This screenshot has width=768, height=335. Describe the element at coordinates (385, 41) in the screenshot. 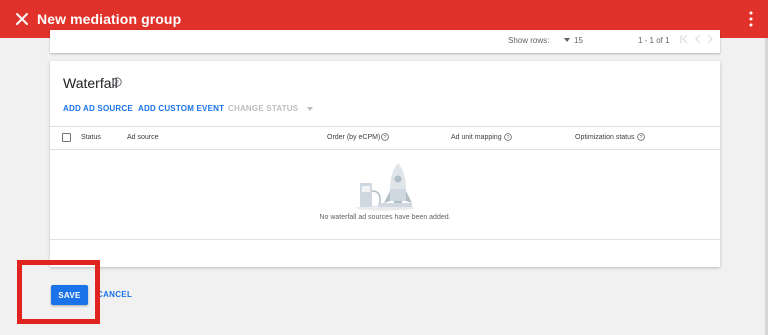

I see `previous-card: Show rows: 15 1 - 1 of 1` at that location.